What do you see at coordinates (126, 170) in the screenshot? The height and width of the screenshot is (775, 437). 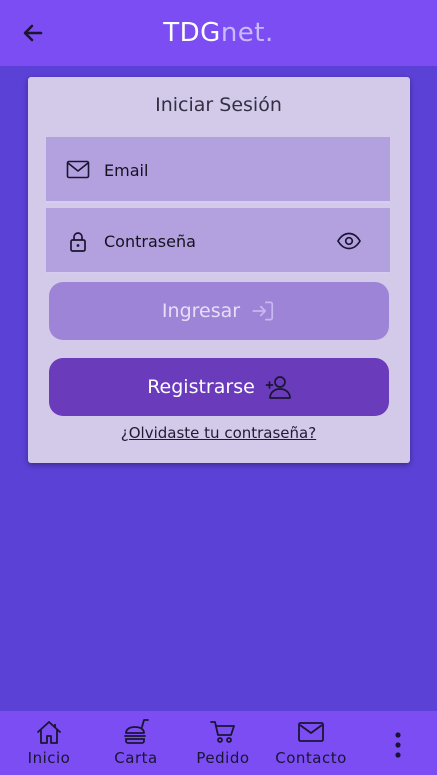 I see `email-label: Email` at bounding box center [126, 170].